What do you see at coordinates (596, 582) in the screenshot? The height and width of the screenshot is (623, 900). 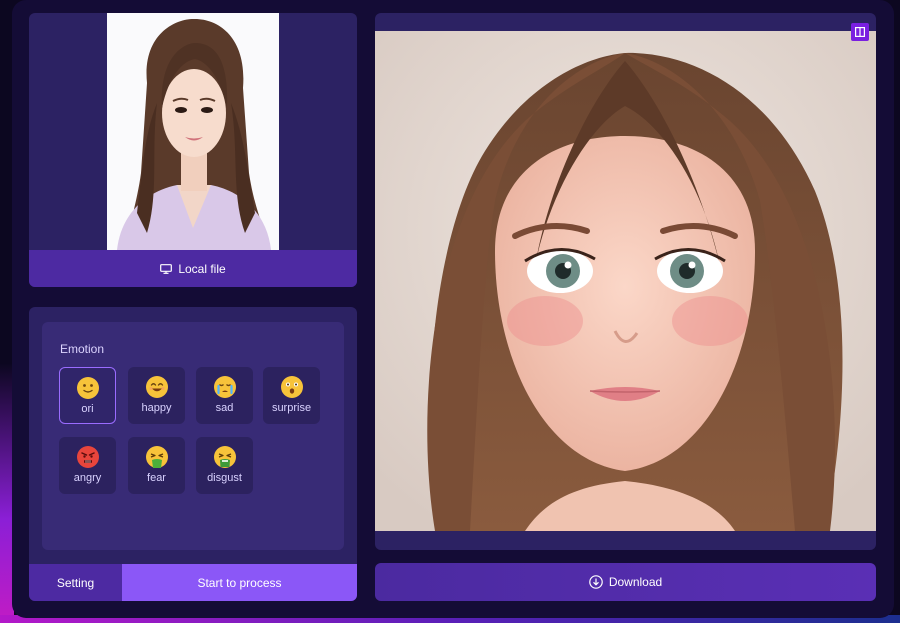 I see `download-circle-icon` at bounding box center [596, 582].